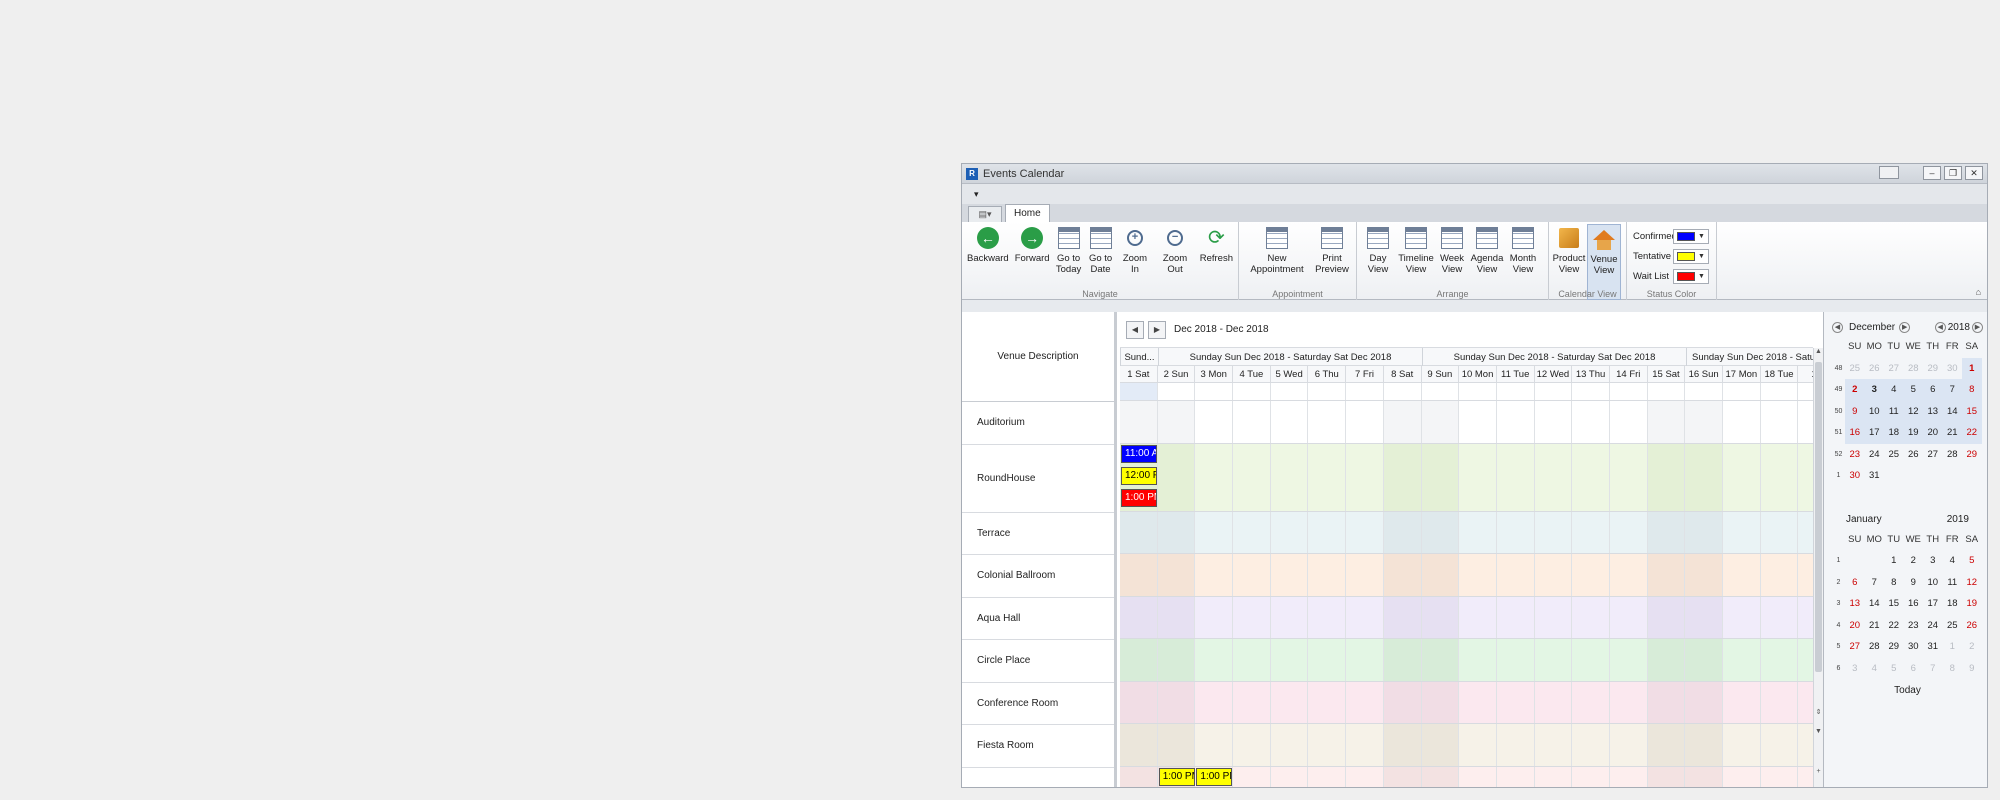 Image resolution: width=2000 pixels, height=800 pixels. Describe the element at coordinates (1977, 327) in the screenshot. I see `next-year-icon: ▶` at that location.